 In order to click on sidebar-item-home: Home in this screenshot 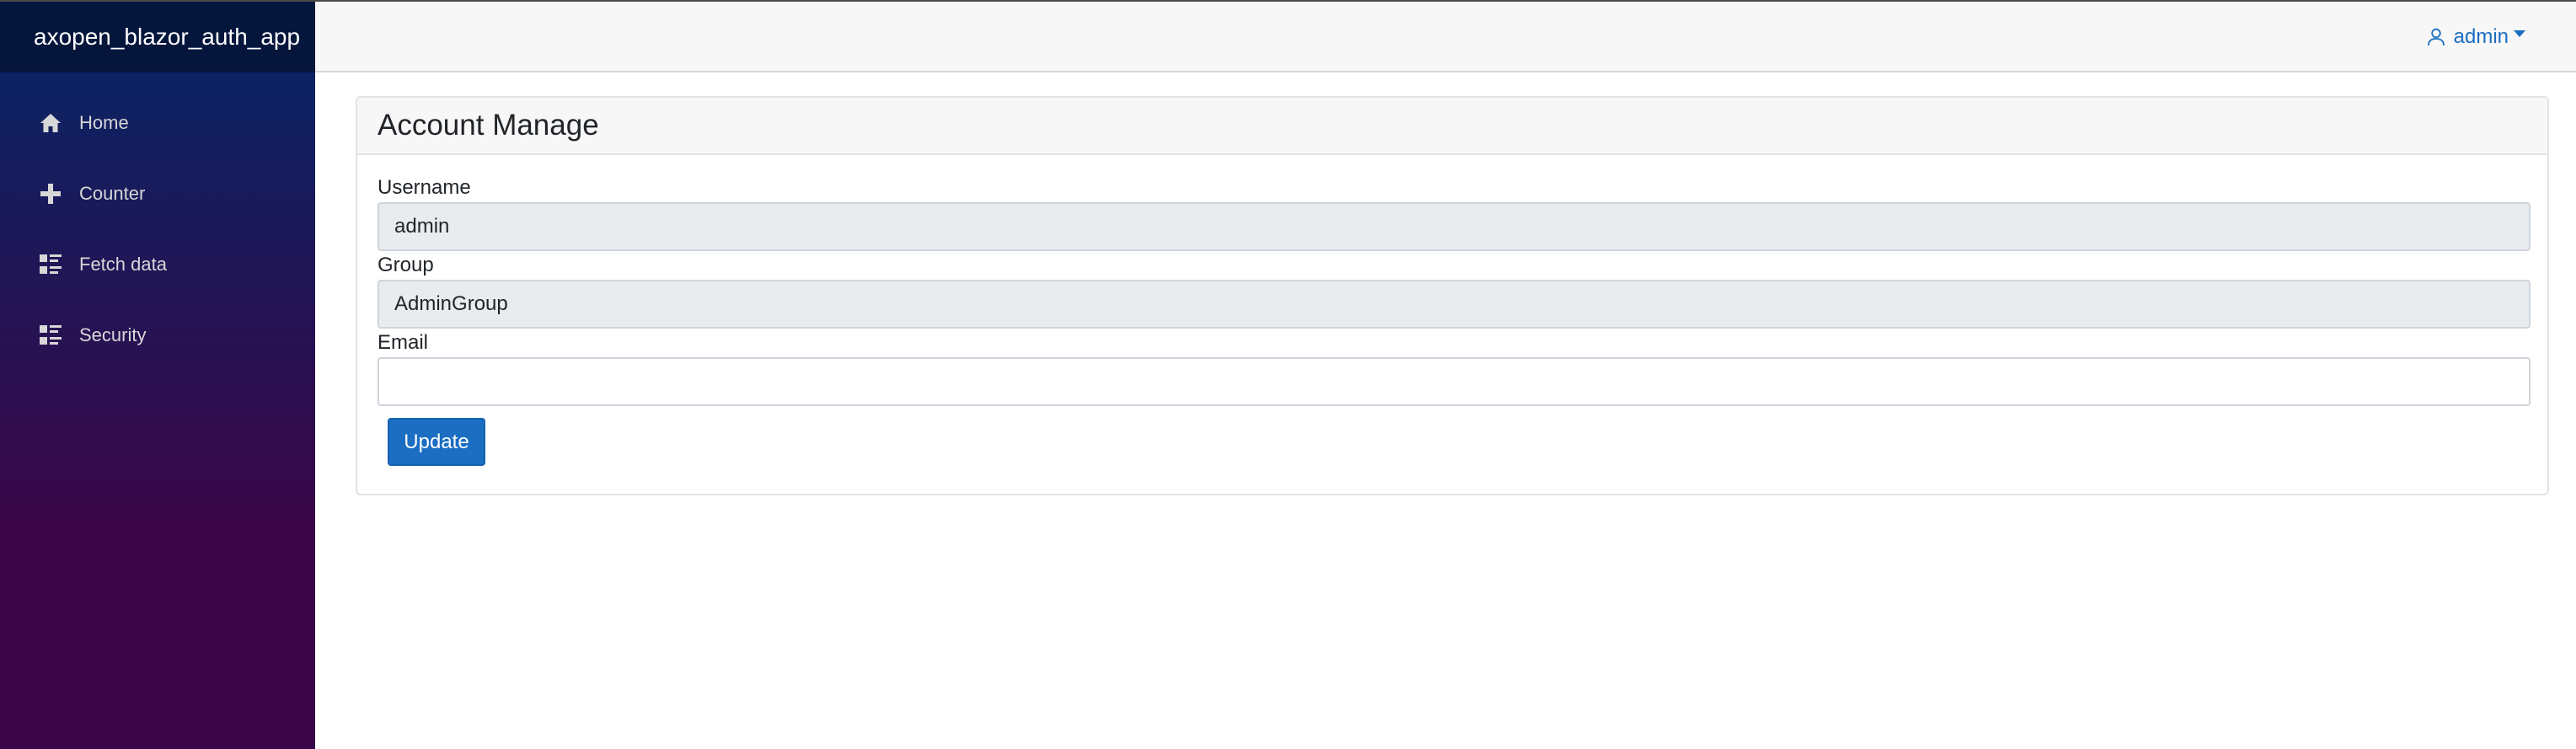, I will do `click(157, 123)`.